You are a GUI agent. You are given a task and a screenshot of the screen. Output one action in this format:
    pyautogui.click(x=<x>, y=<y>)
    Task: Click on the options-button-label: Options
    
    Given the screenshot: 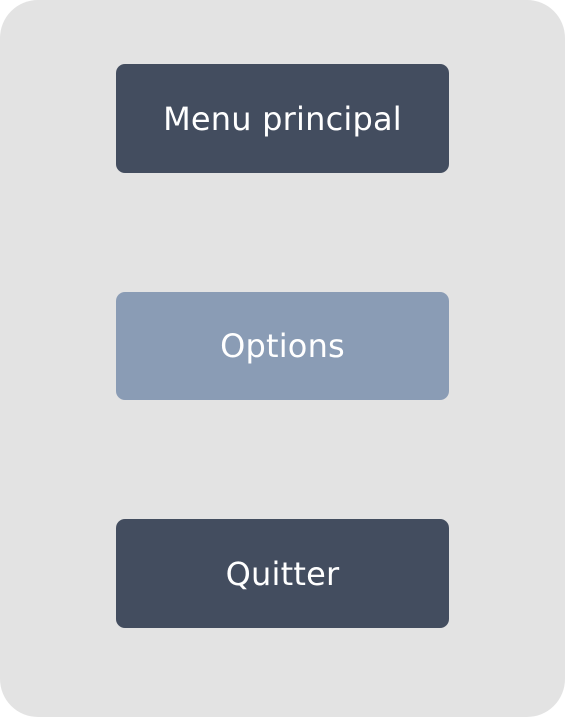 What is the action you would take?
    pyautogui.click(x=282, y=346)
    